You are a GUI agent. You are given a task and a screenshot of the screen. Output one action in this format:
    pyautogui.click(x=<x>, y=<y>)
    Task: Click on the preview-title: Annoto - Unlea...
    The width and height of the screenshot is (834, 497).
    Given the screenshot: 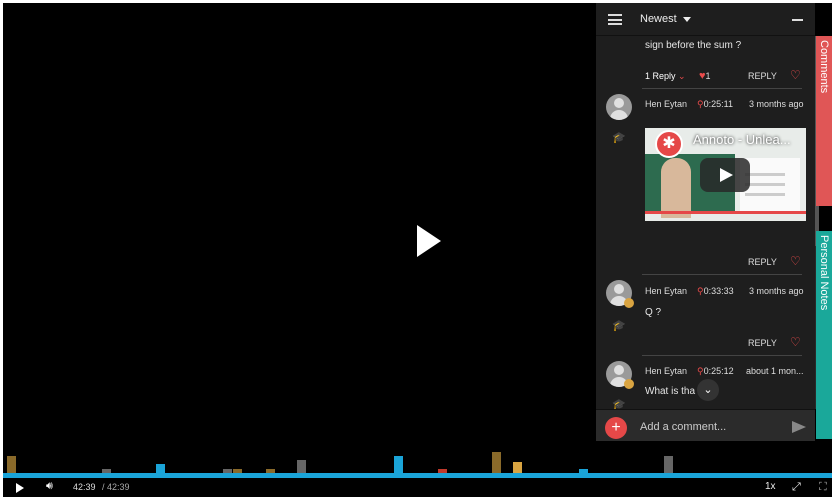 What is the action you would take?
    pyautogui.click(x=742, y=139)
    